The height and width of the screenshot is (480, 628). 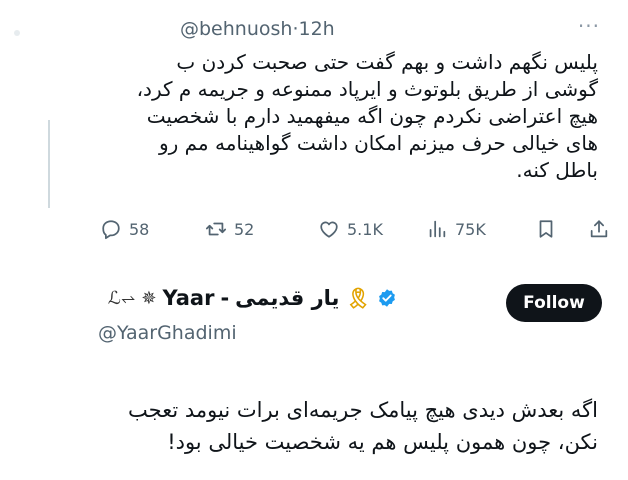 I want to click on heart-icon, so click(x=329, y=229).